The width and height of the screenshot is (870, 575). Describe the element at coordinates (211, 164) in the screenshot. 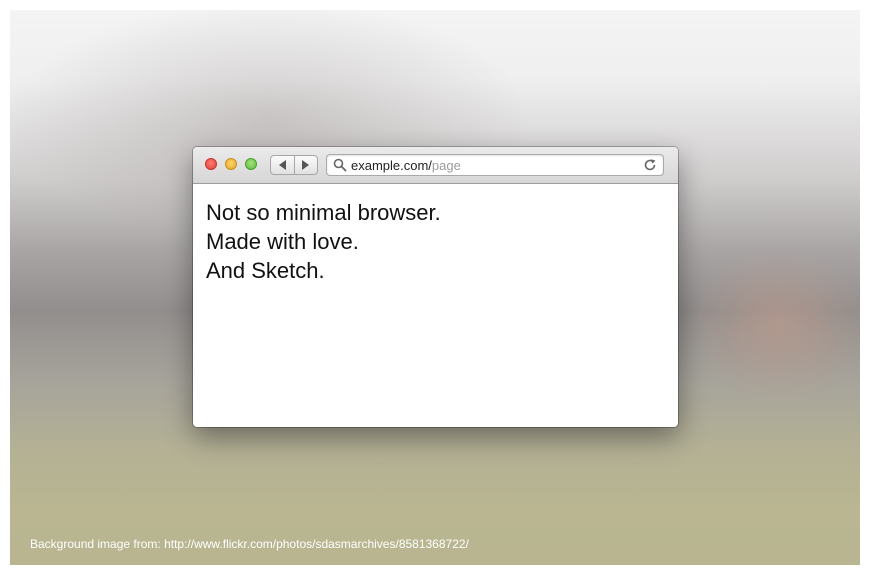

I see `close-window-button` at that location.